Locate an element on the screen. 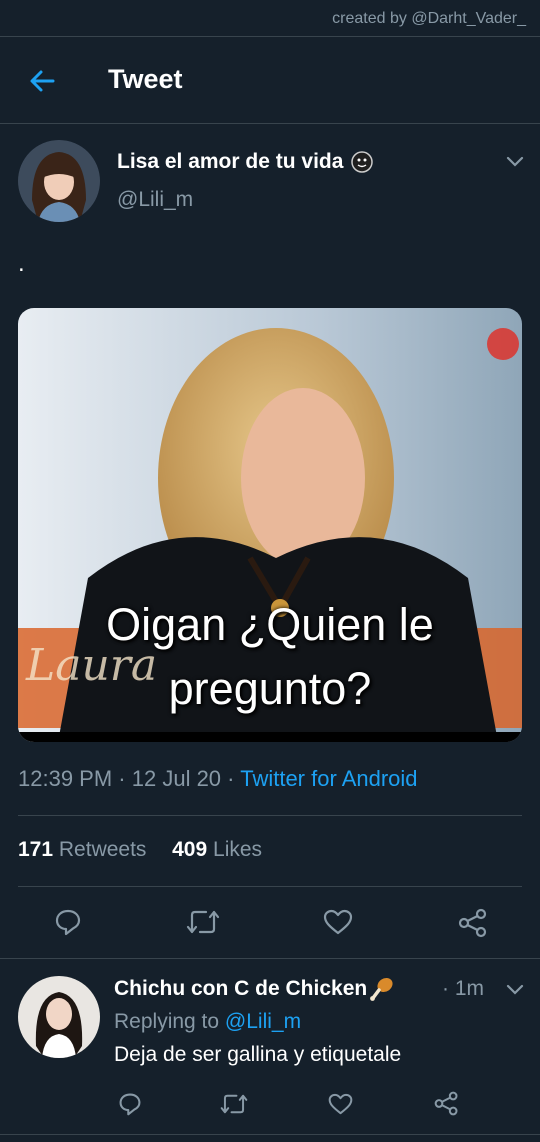 This screenshot has width=540, height=1142. tweet-source-link: Twitter for Android is located at coordinates (328, 778).